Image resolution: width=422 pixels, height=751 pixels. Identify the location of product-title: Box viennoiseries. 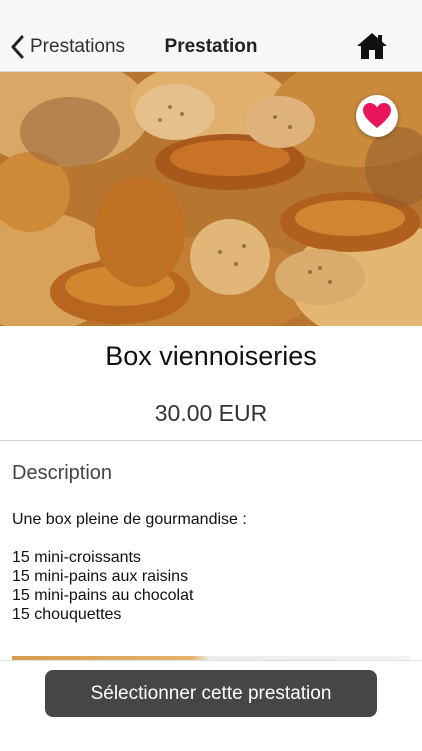
(211, 355).